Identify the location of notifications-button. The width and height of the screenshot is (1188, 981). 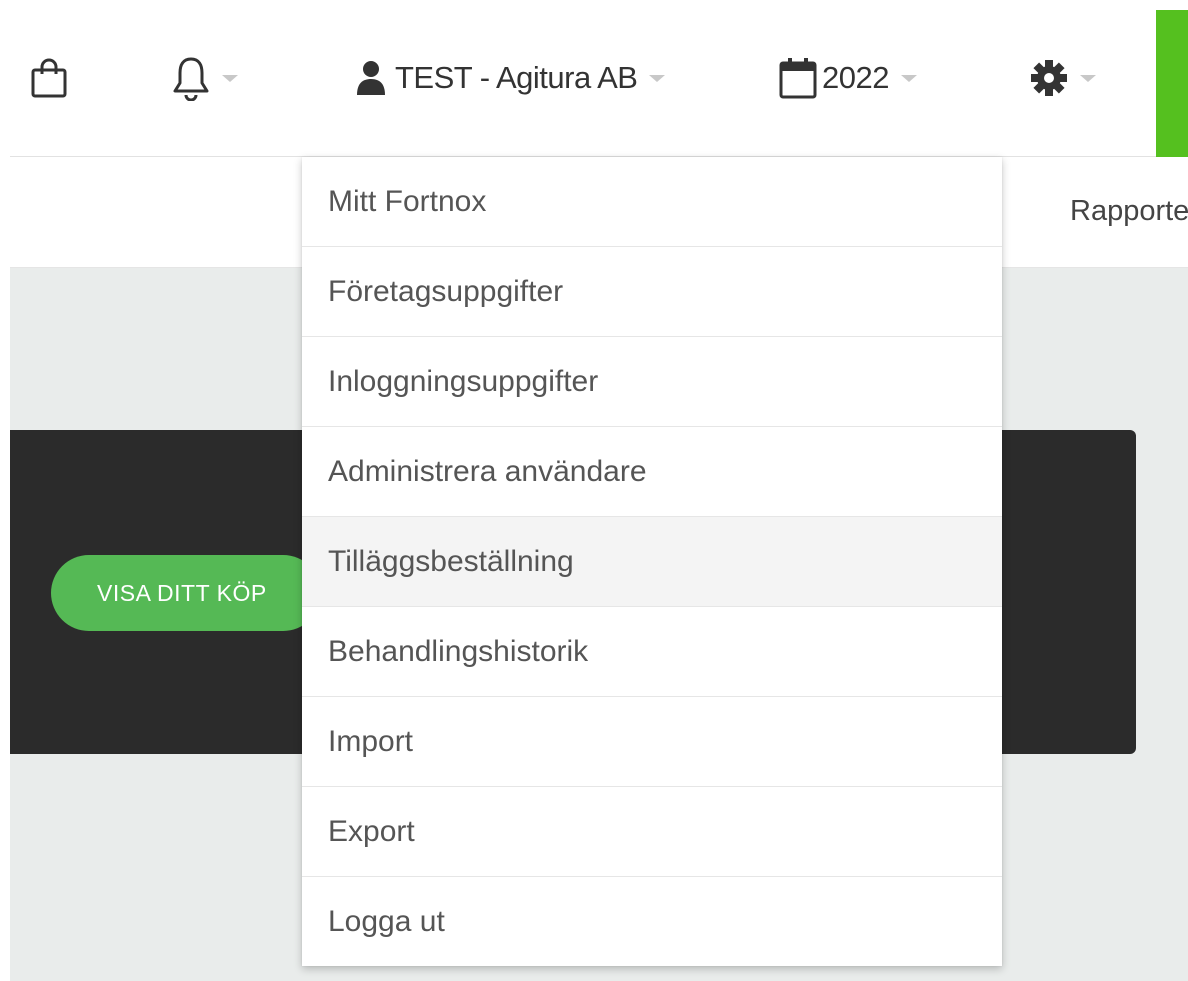
(205, 78).